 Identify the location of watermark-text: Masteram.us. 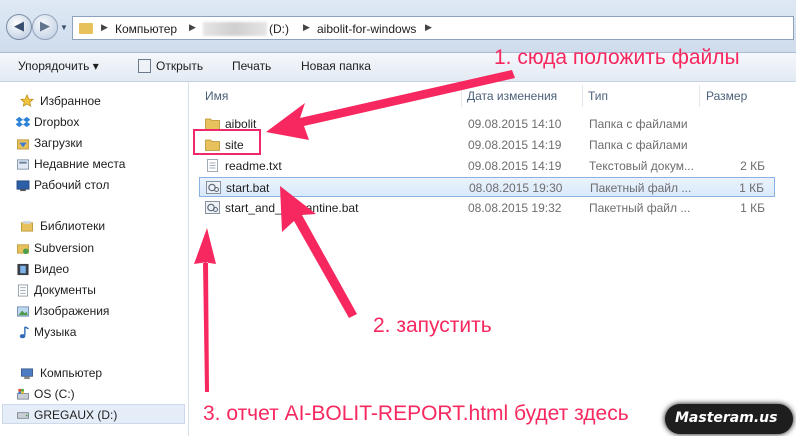
(726, 418).